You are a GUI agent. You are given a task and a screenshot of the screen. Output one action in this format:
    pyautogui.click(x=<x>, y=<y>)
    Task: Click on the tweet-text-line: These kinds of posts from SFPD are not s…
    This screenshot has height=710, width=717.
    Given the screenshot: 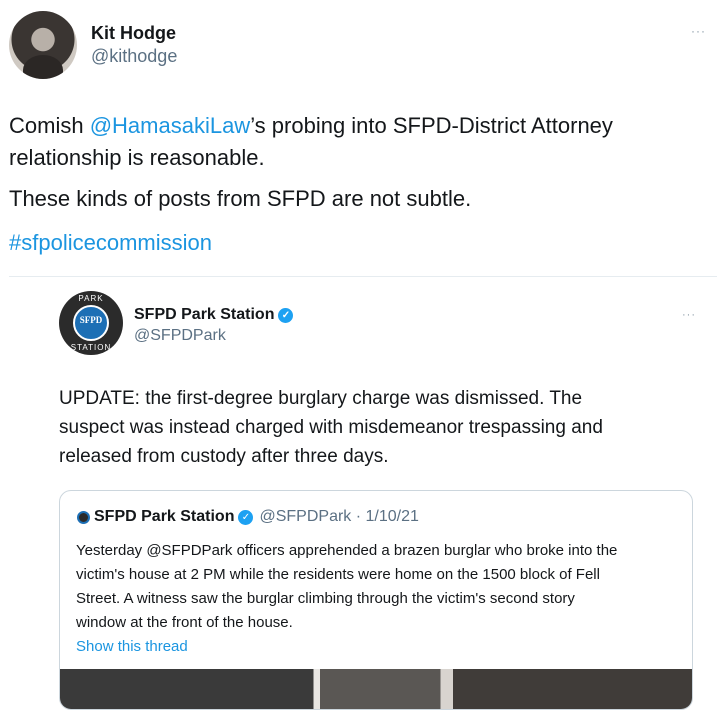 What is the action you would take?
    pyautogui.click(x=240, y=198)
    